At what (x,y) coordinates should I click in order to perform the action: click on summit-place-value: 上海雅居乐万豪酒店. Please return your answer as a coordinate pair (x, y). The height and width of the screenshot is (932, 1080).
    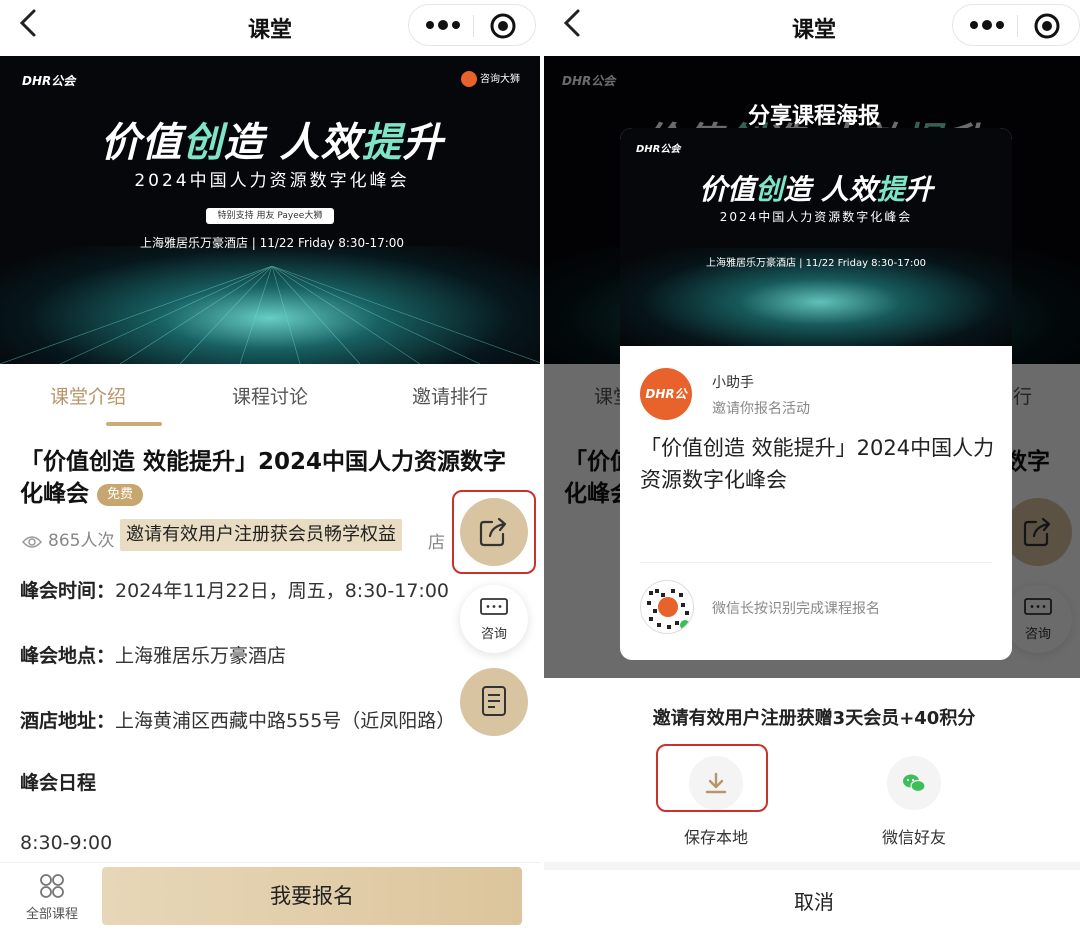
    Looking at the image, I should click on (201, 656).